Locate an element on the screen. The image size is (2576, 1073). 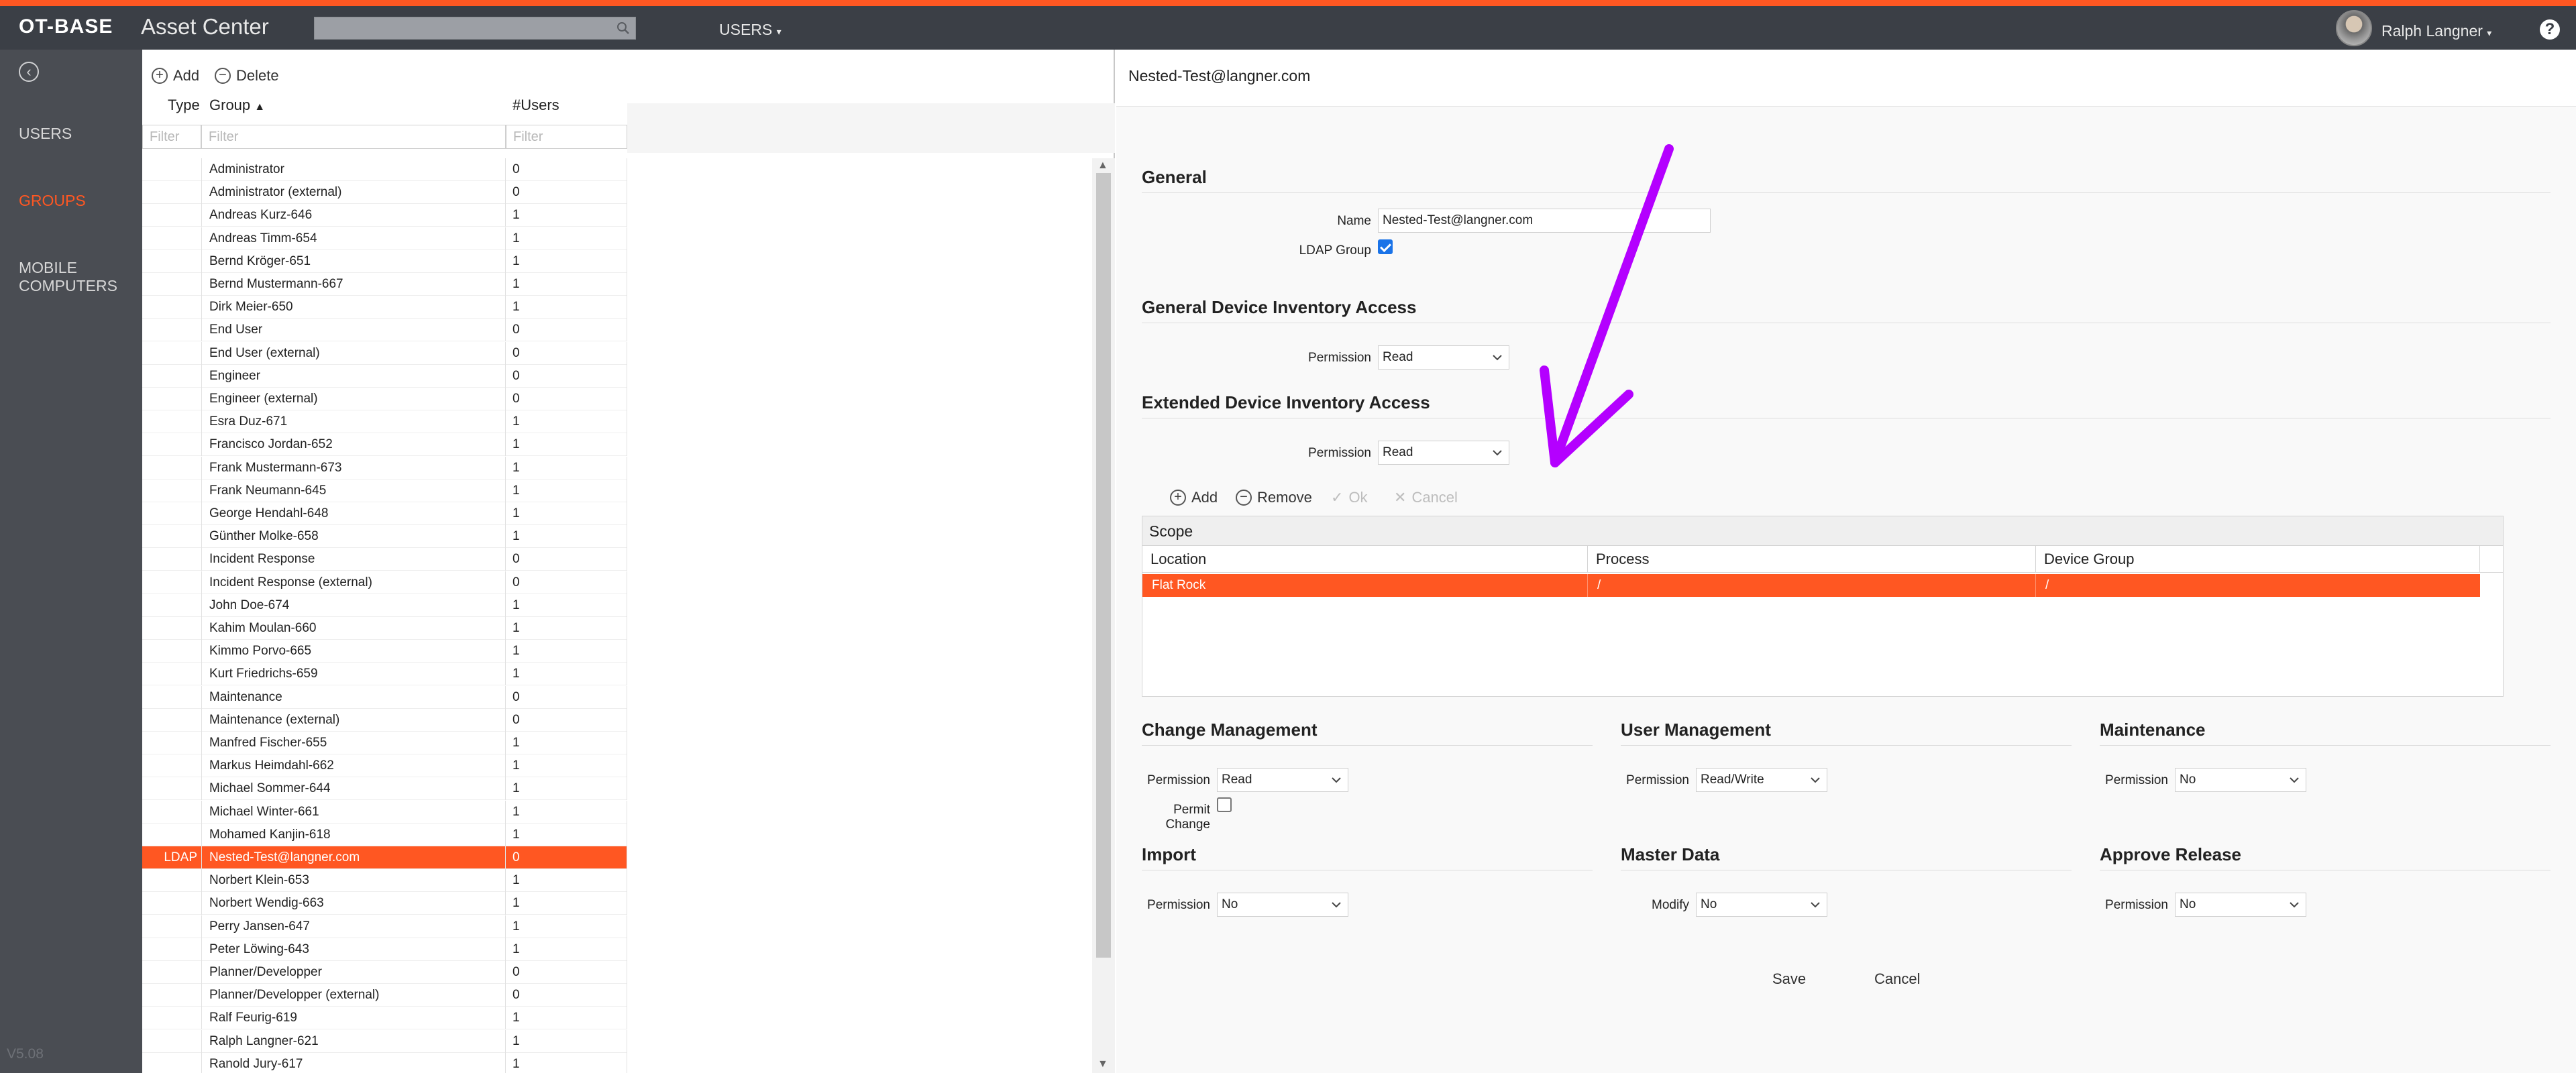
scope-table-row: Flat Rock / / is located at coordinates (1811, 585).